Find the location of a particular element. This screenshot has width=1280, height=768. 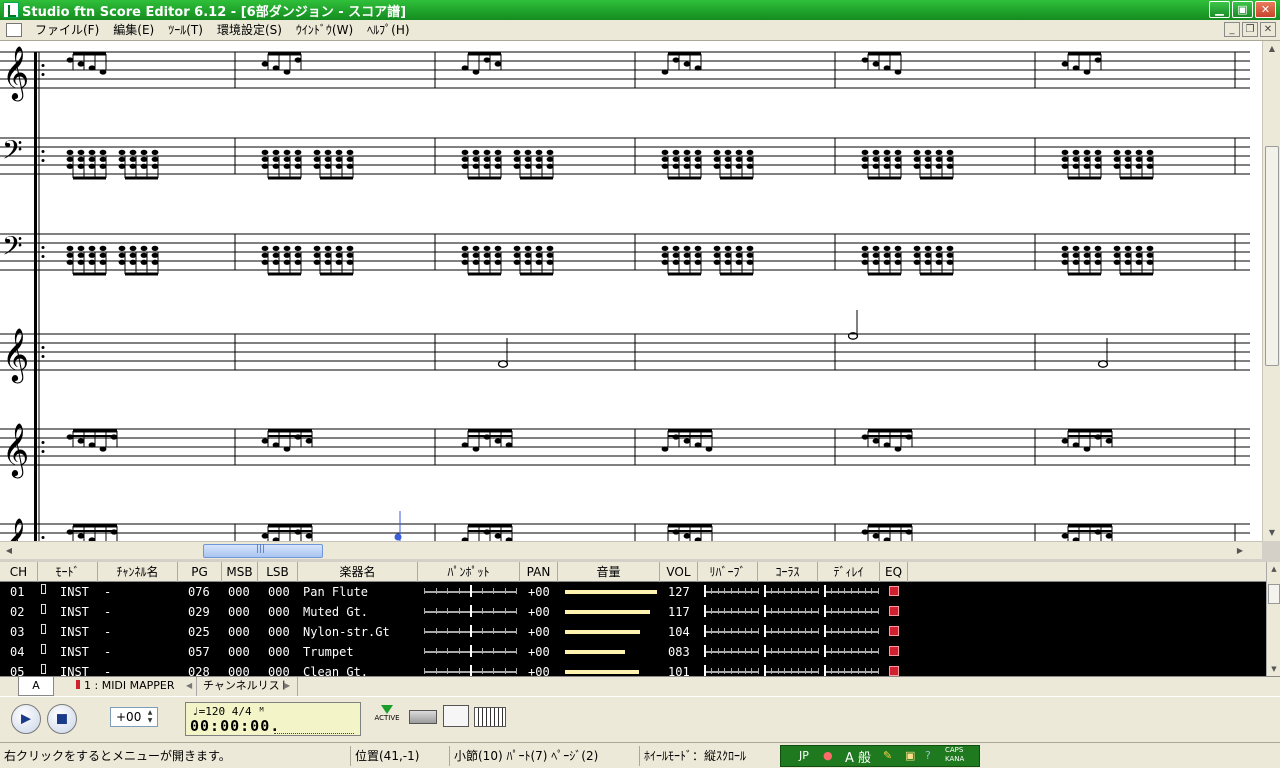

channel-row: 01 INST - 076 000 000 Pan Flute +00 127 is located at coordinates (633, 592).